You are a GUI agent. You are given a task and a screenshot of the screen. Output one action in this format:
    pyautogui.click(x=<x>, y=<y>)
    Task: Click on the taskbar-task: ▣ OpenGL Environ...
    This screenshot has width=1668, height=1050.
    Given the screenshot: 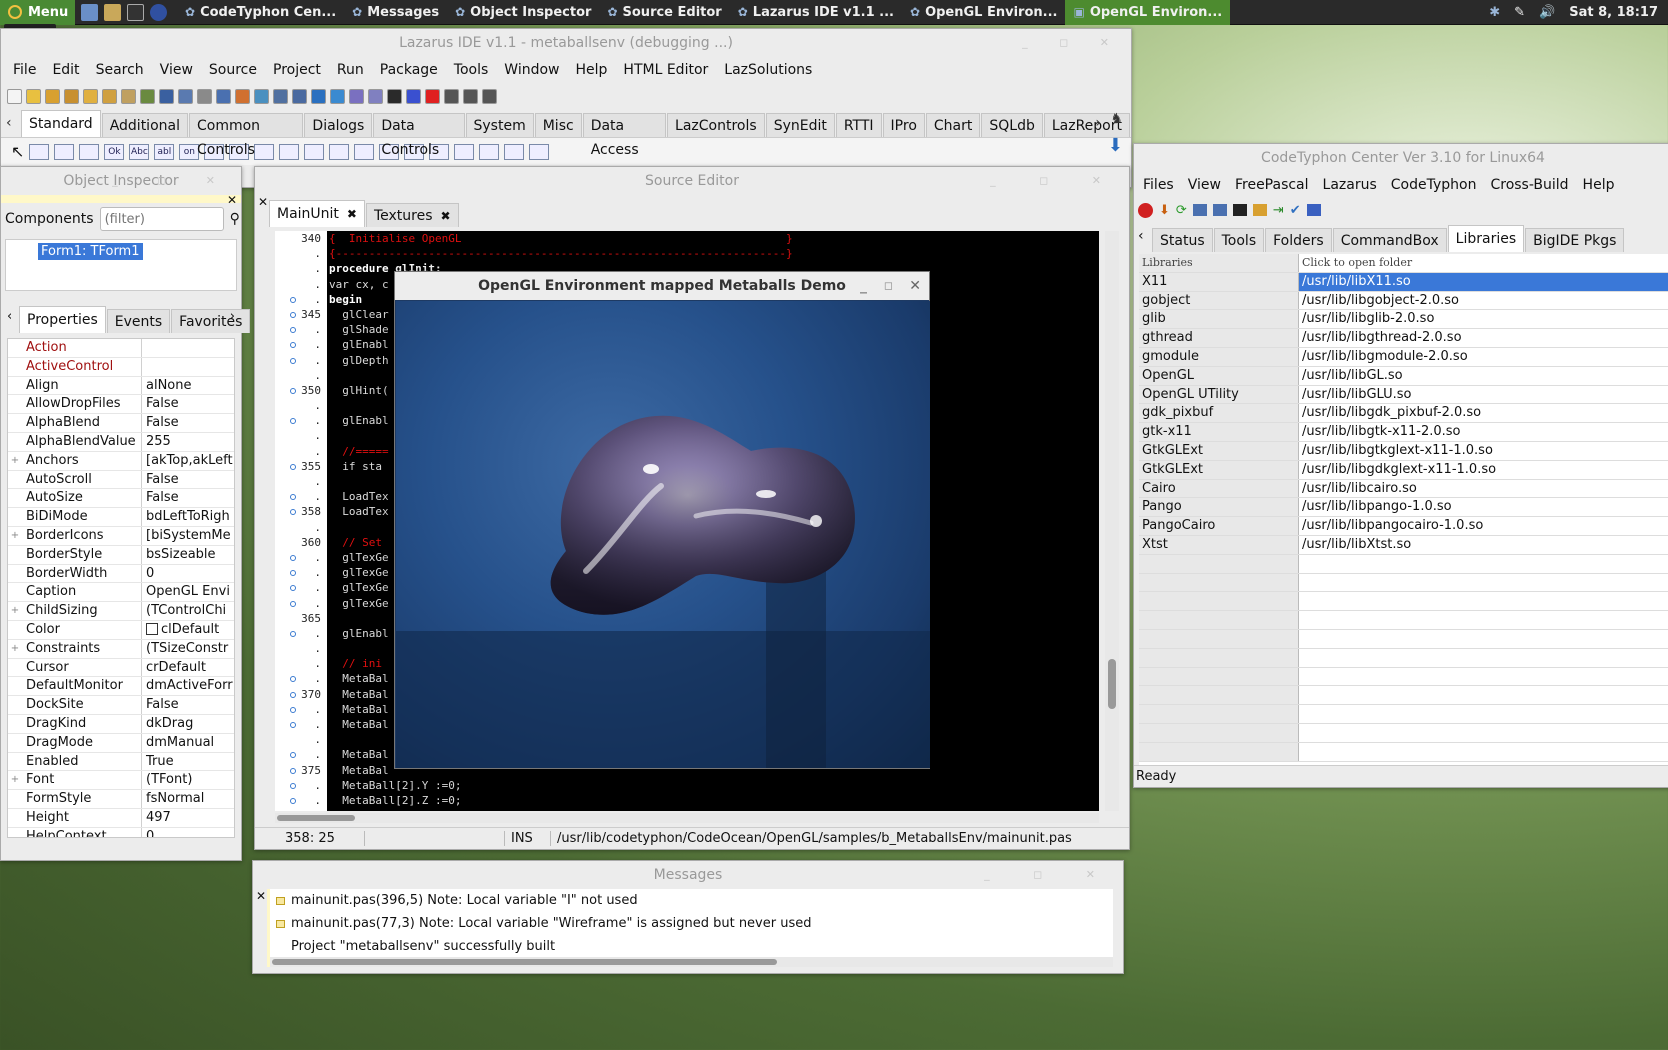 What is the action you would take?
    pyautogui.click(x=1148, y=12)
    